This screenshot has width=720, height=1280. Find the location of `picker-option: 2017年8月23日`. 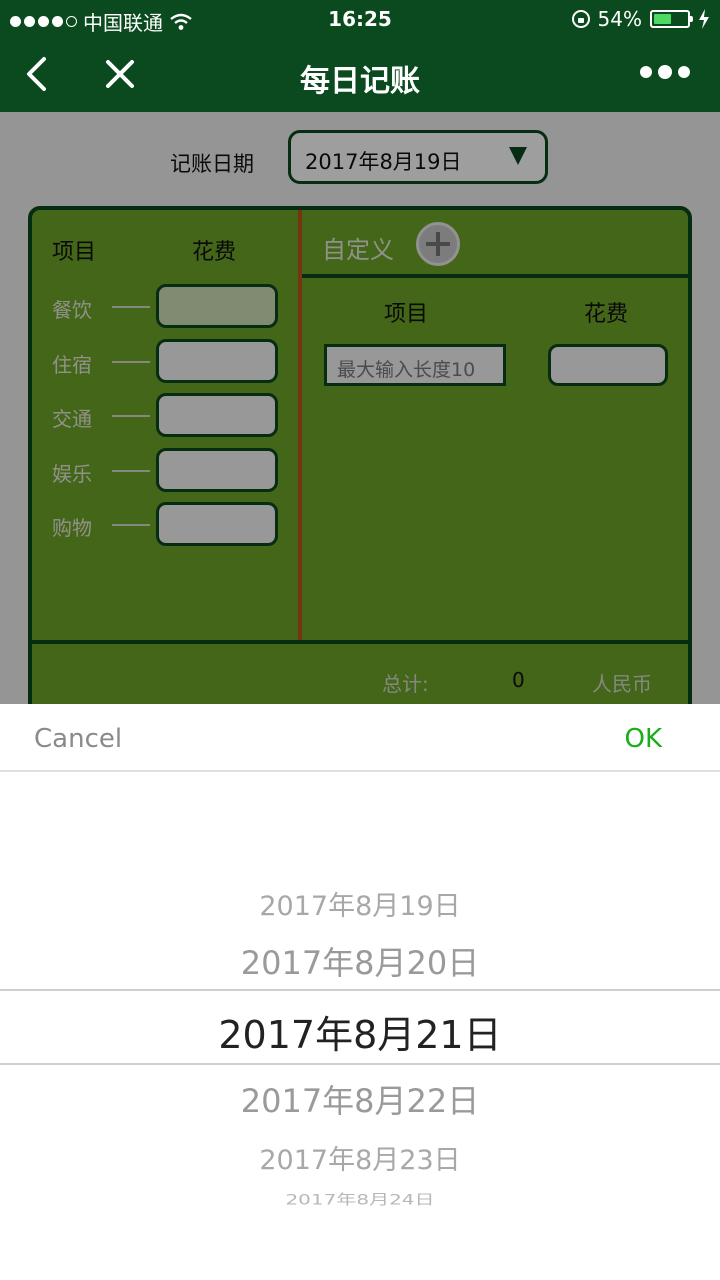

picker-option: 2017年8月23日 is located at coordinates (360, 1157).